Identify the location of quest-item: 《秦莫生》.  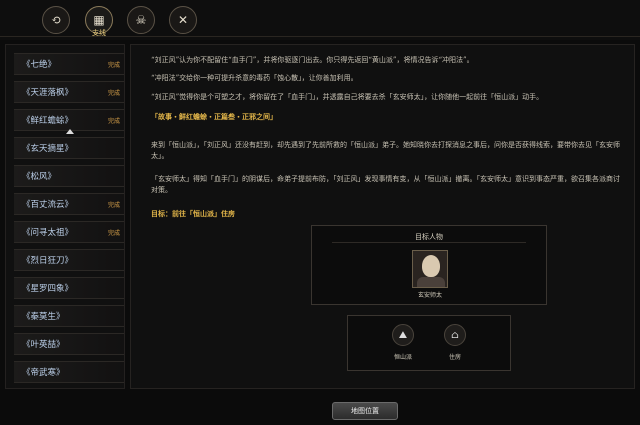
(69, 316).